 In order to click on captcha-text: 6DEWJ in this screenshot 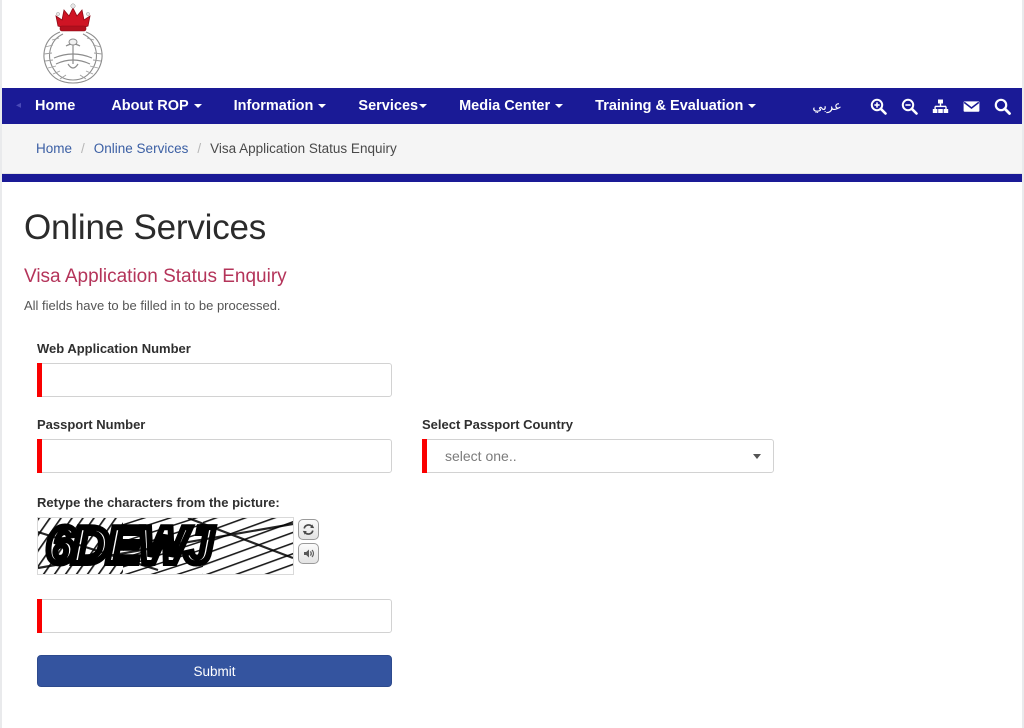, I will do `click(130, 546)`.